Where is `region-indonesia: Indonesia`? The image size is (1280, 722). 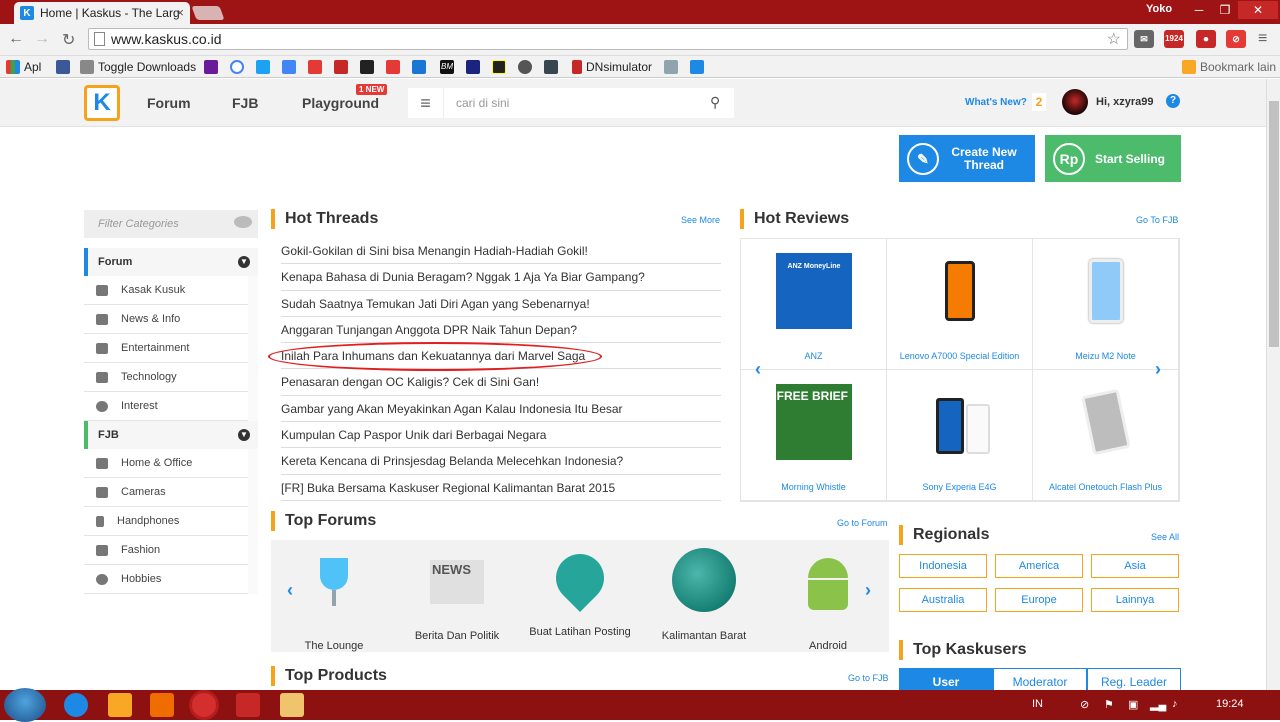 region-indonesia: Indonesia is located at coordinates (943, 566).